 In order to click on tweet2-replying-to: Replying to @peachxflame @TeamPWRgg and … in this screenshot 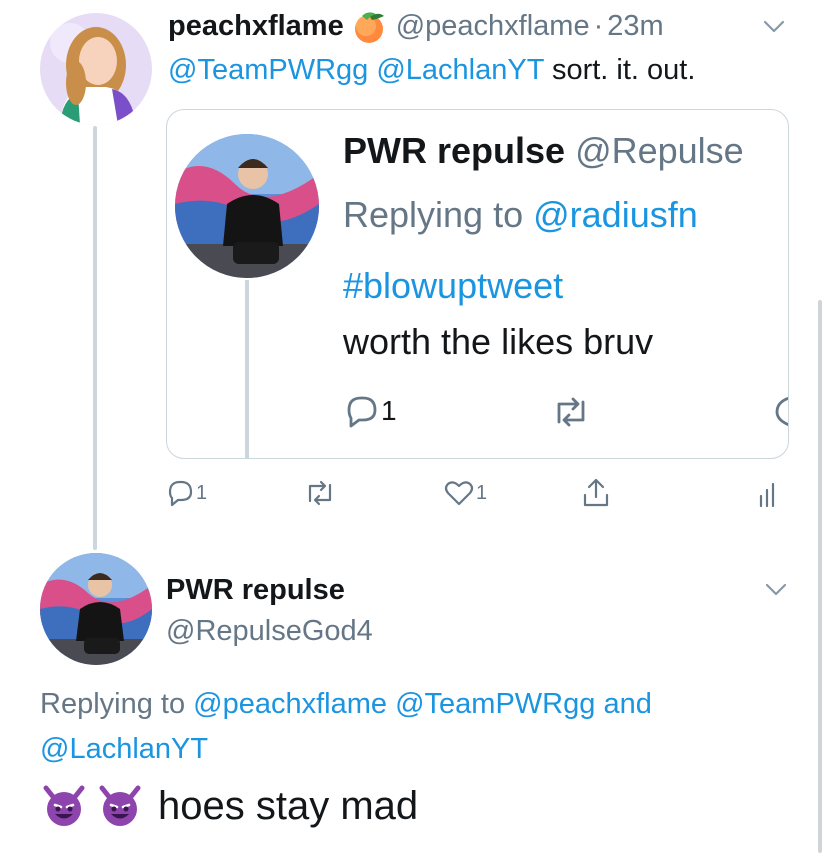, I will do `click(410, 727)`.